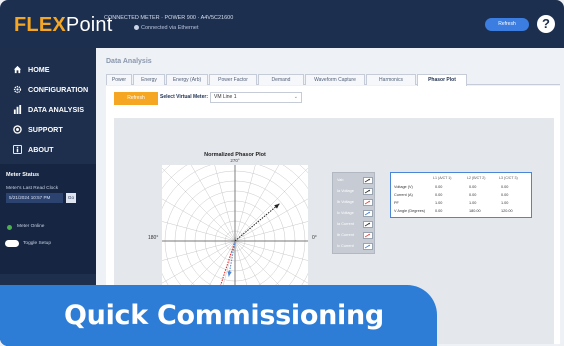 The height and width of the screenshot is (346, 564). Describe the element at coordinates (129, 61) in the screenshot. I see `page-title: Data Analysis` at that location.